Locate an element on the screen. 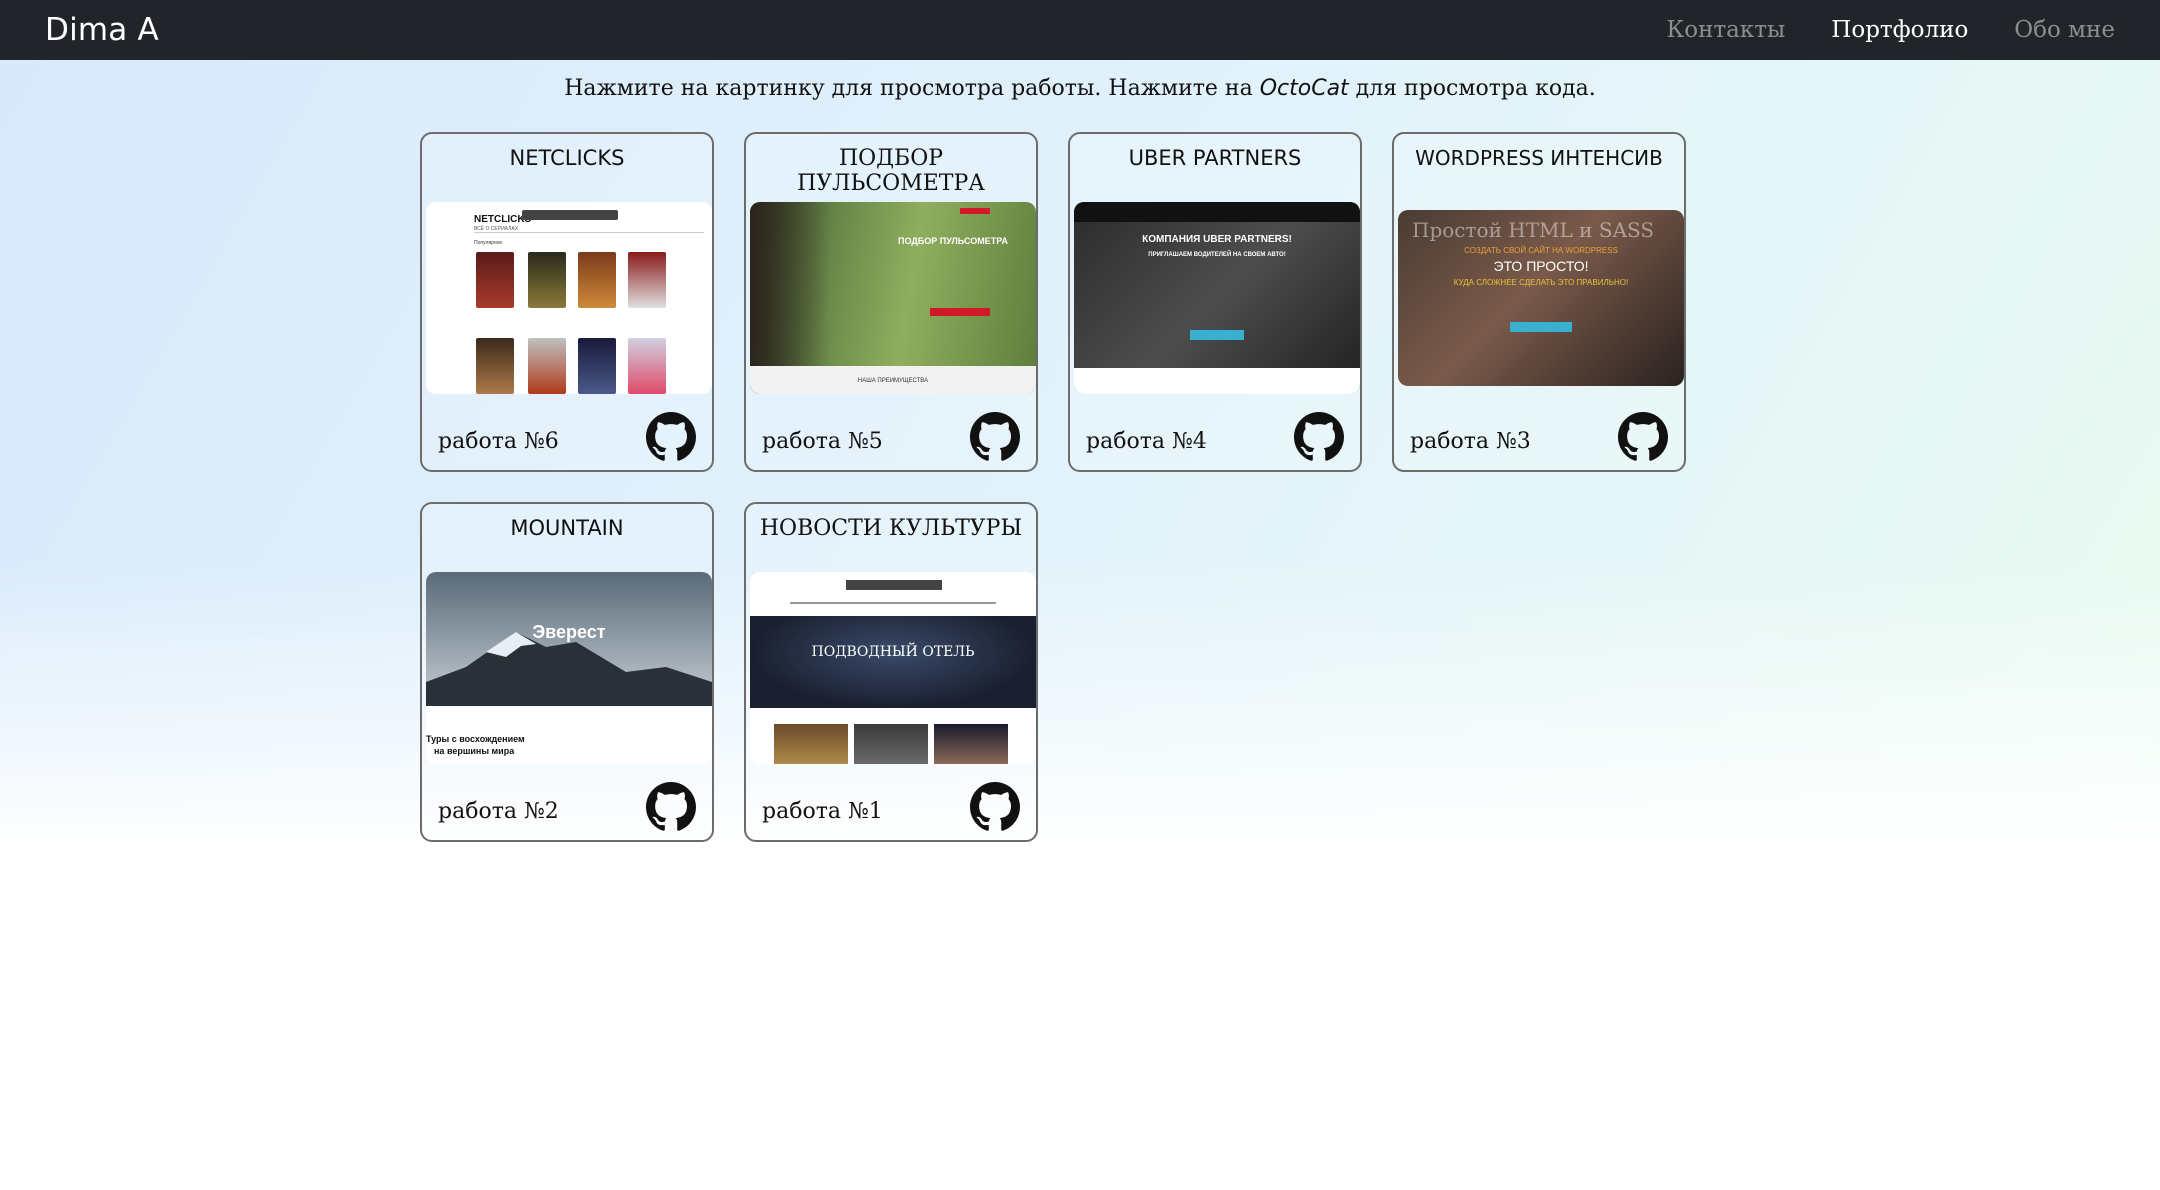 This screenshot has height=1190, width=2160. nav-link-portfolio: Портфолио is located at coordinates (1899, 30).